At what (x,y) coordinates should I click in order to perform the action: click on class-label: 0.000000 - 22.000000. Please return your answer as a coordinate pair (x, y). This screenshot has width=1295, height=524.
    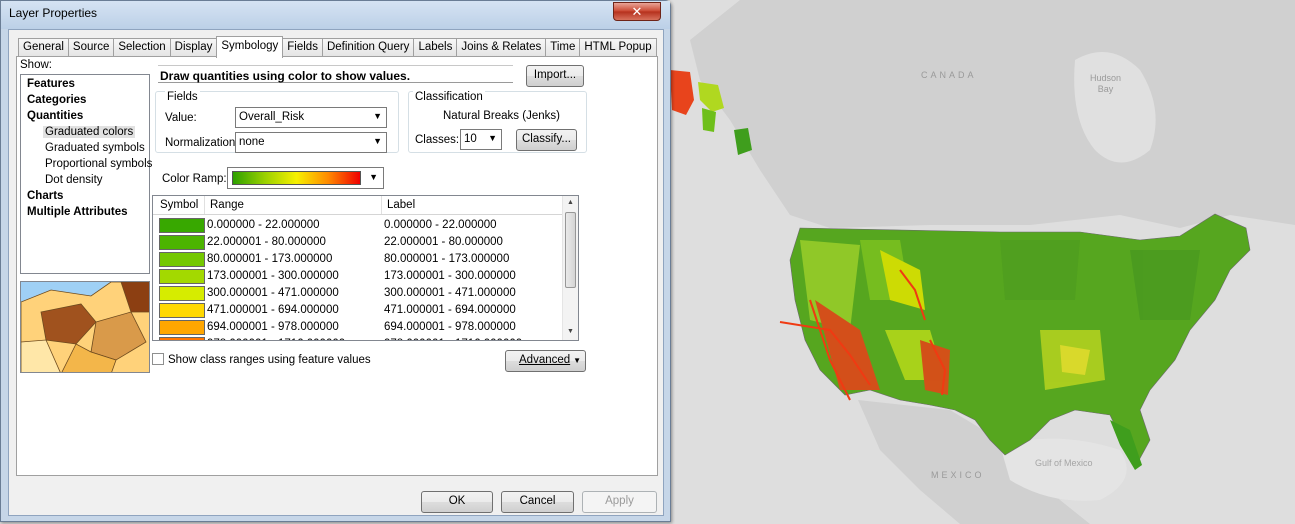
    Looking at the image, I should click on (440, 225).